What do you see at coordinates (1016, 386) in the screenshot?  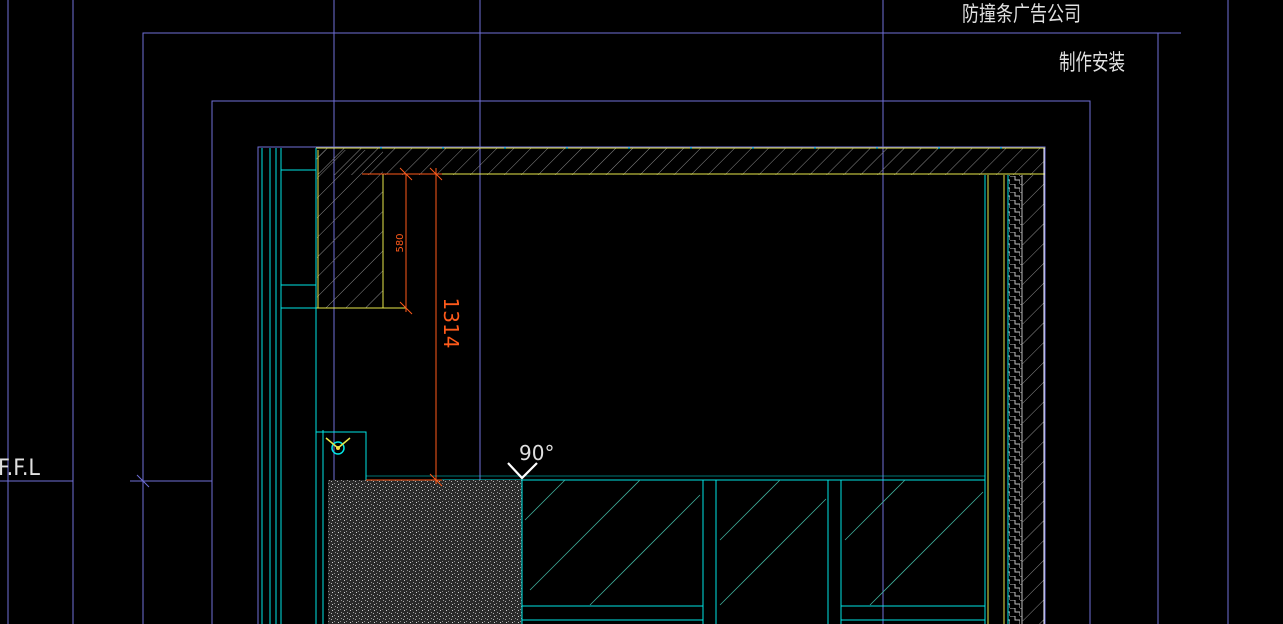 I see `right-wall` at bounding box center [1016, 386].